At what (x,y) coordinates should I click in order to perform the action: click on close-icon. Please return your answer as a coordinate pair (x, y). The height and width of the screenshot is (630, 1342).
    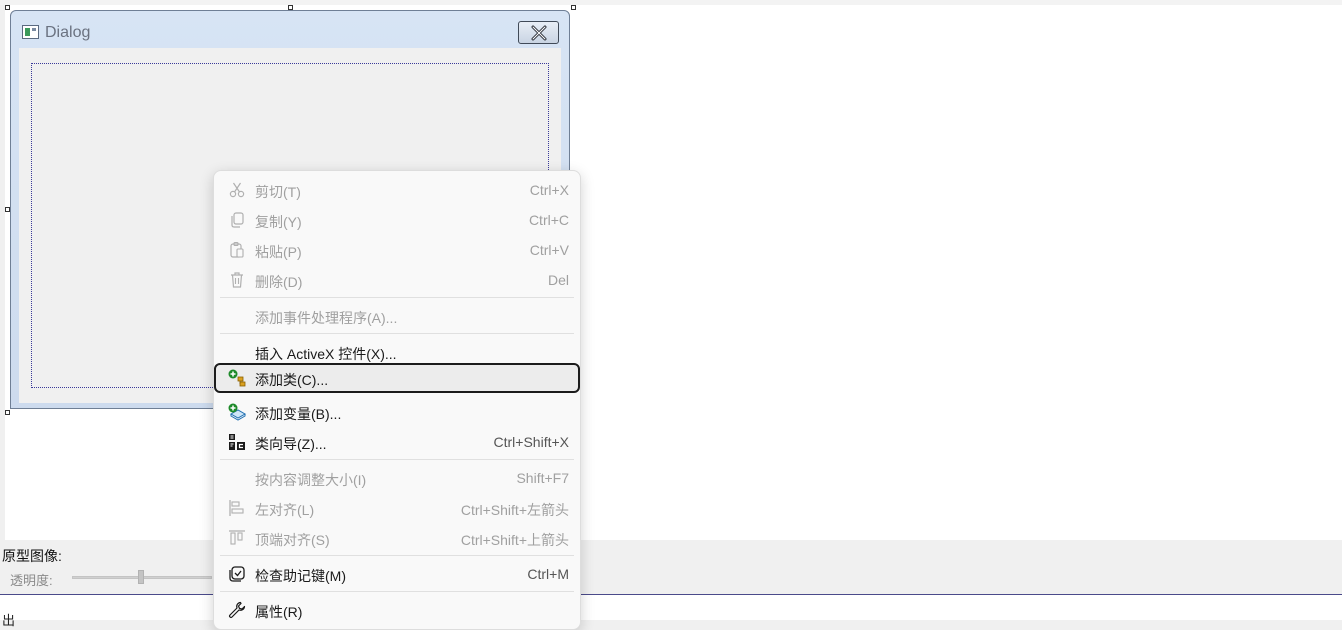
    Looking at the image, I should click on (538, 32).